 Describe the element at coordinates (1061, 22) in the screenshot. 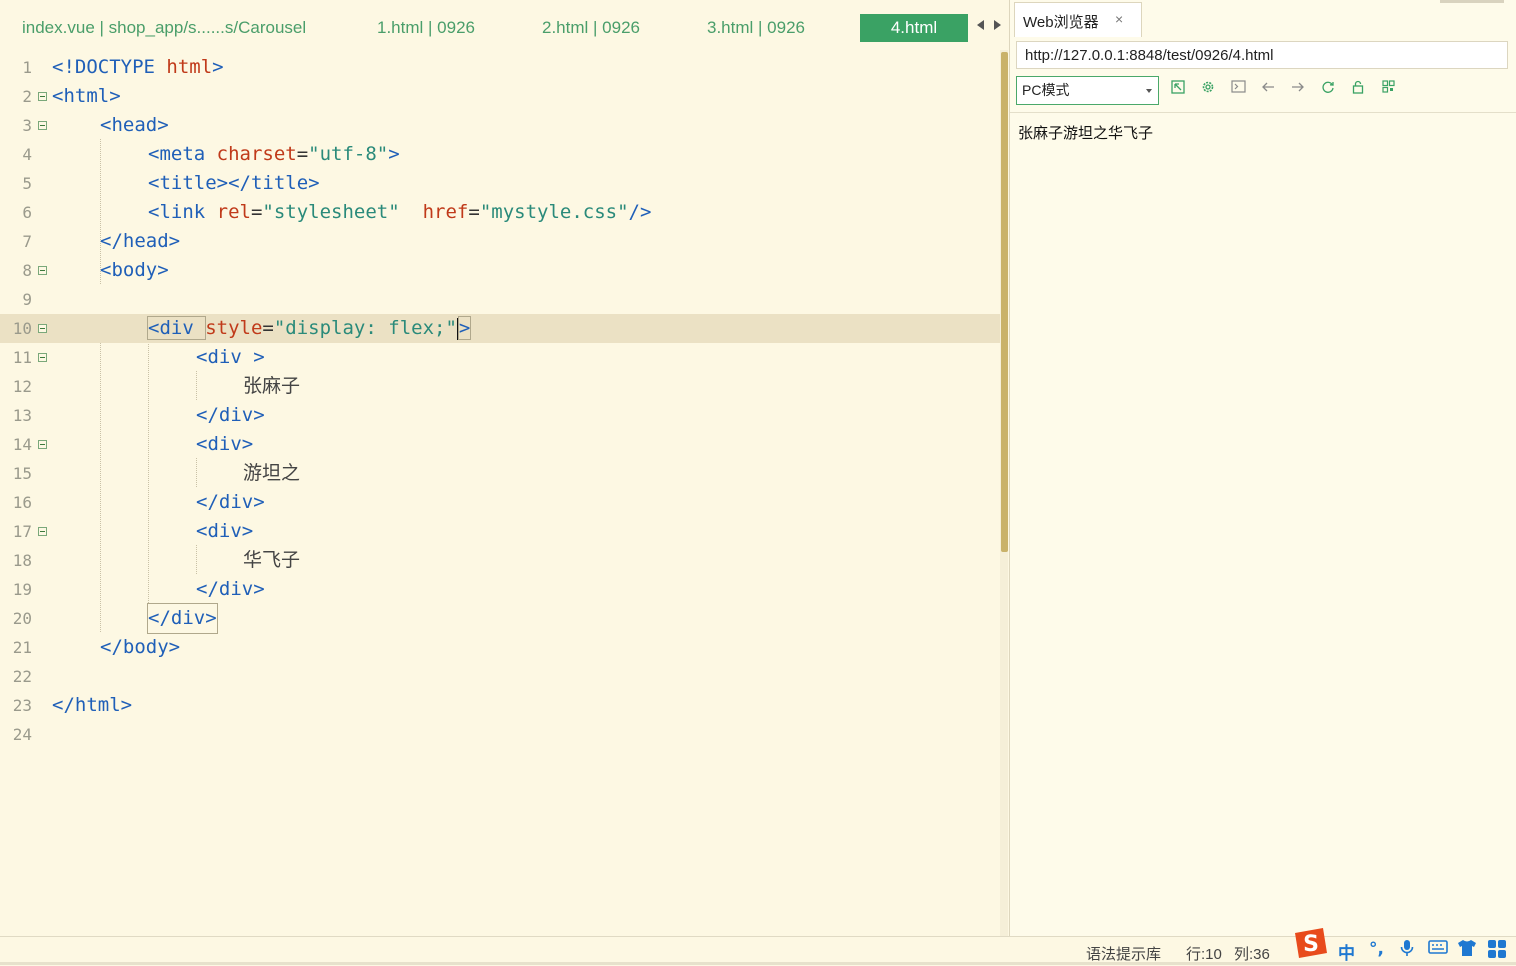

I see `browser-tab-label: Web浏览器` at that location.